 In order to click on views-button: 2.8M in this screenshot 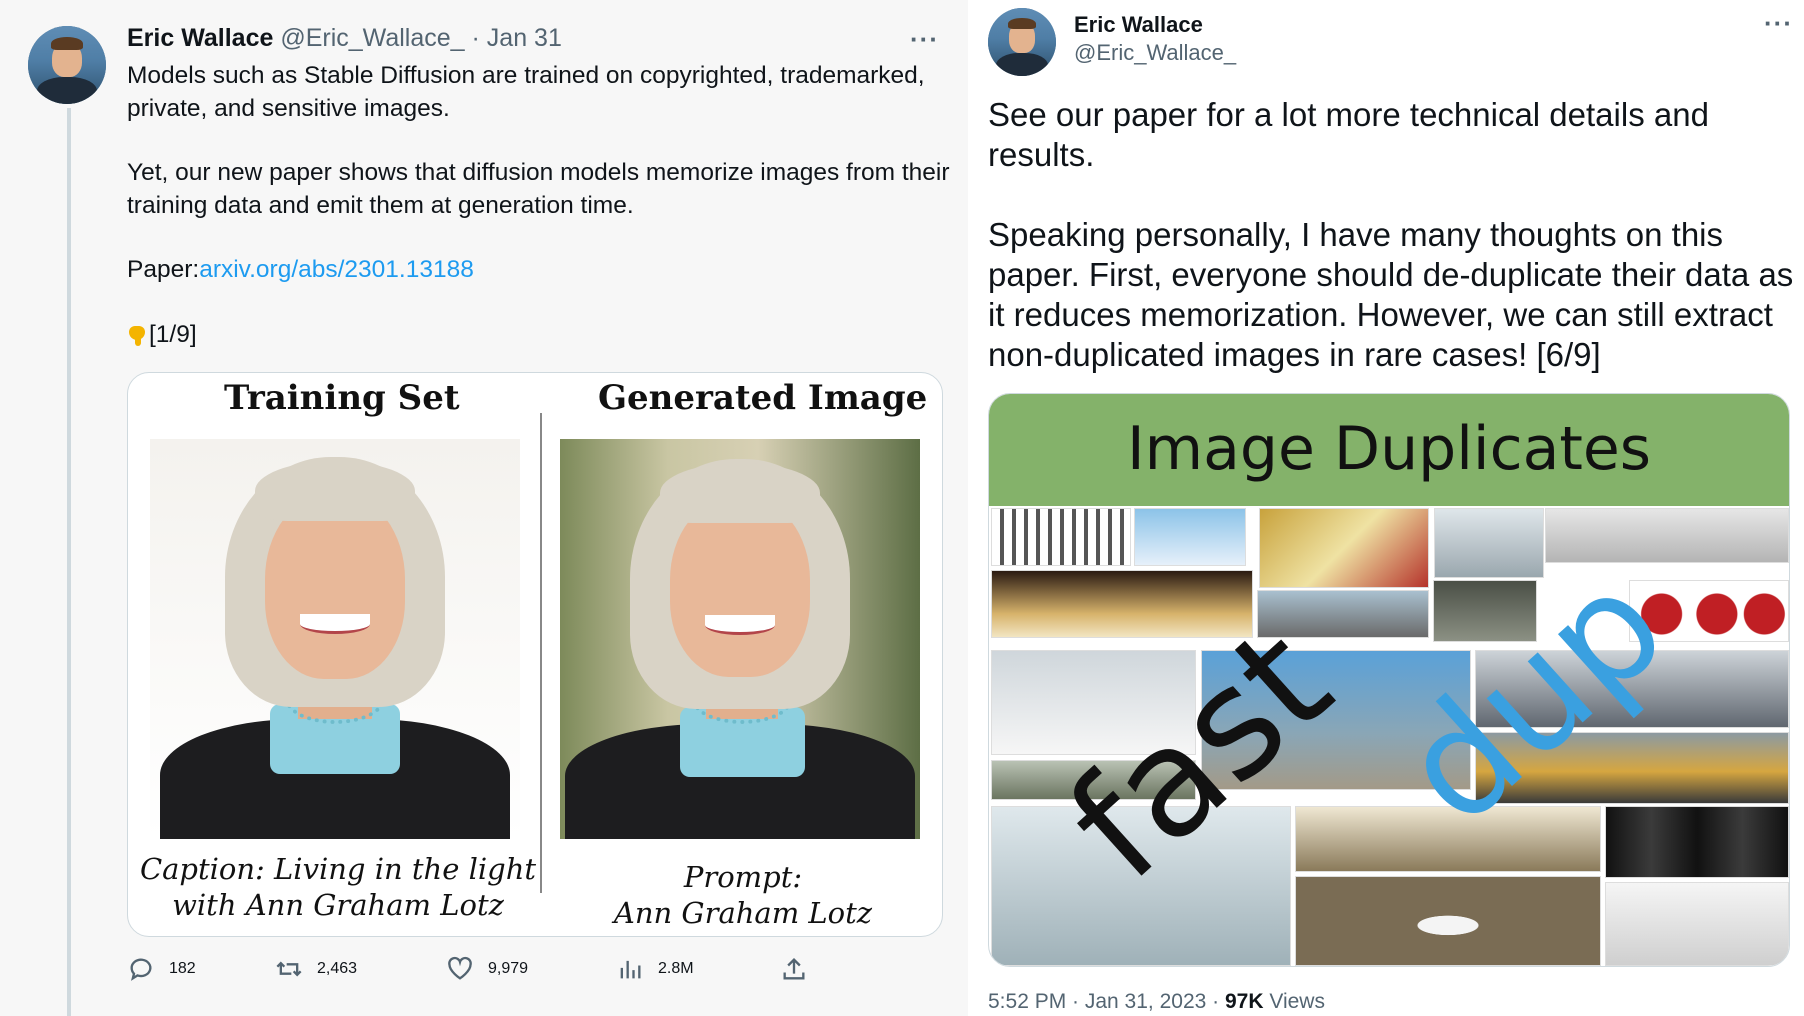, I will do `click(655, 969)`.